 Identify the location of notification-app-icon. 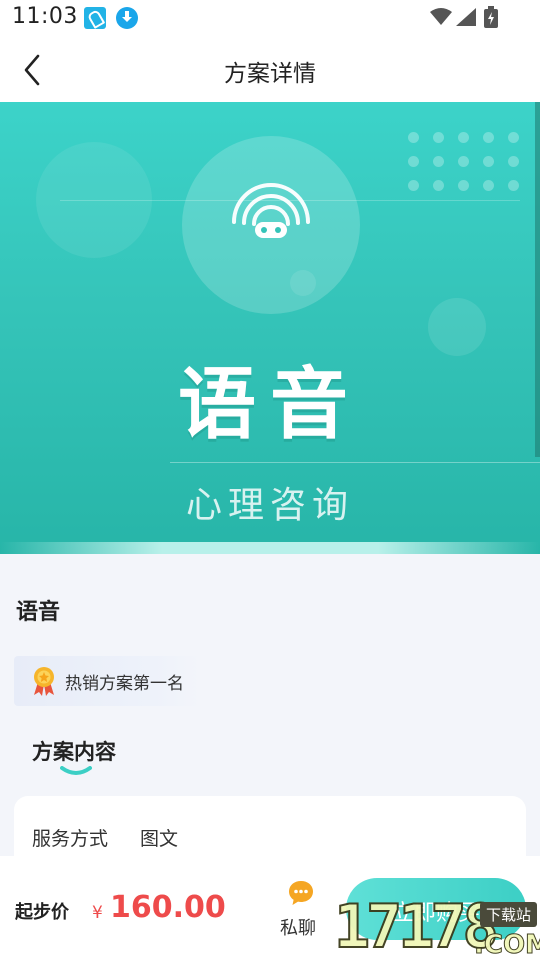
(95, 18).